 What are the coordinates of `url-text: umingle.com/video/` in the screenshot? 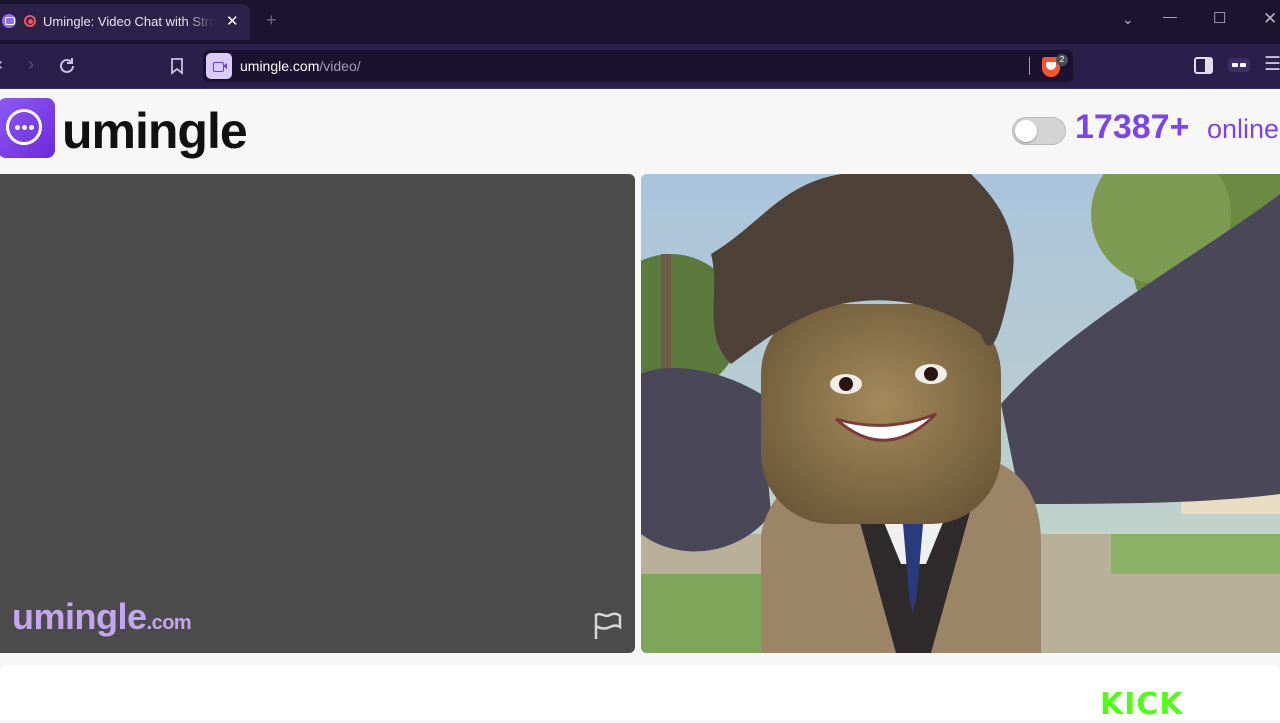 It's located at (300, 66).